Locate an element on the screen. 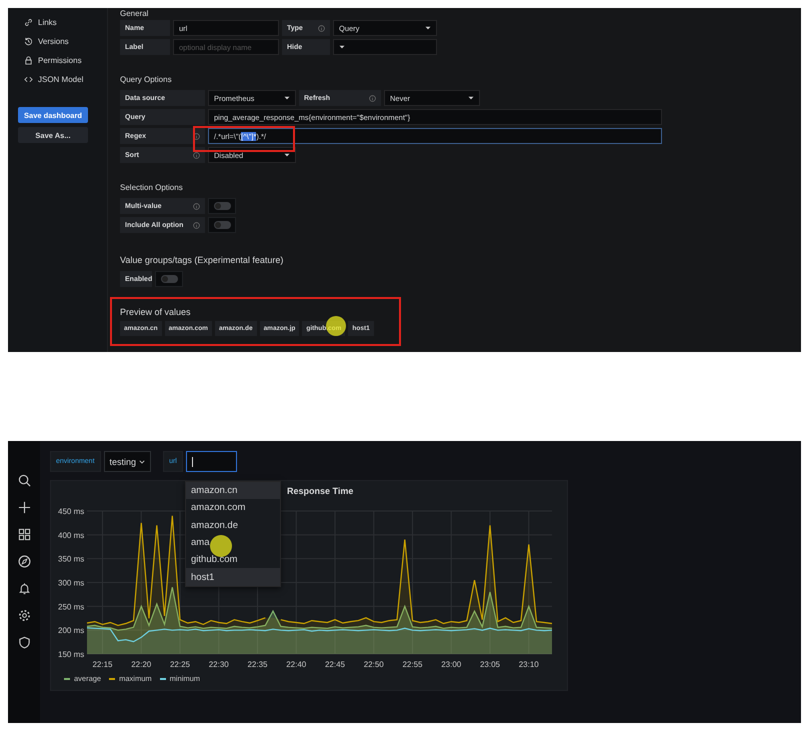 The image size is (808, 733). bell-icon is located at coordinates (24, 588).